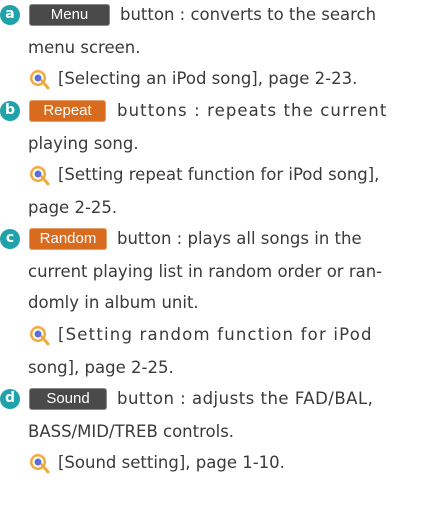 The width and height of the screenshot is (445, 515). I want to click on random-desc-line-3: domly in album unit., so click(113, 302).